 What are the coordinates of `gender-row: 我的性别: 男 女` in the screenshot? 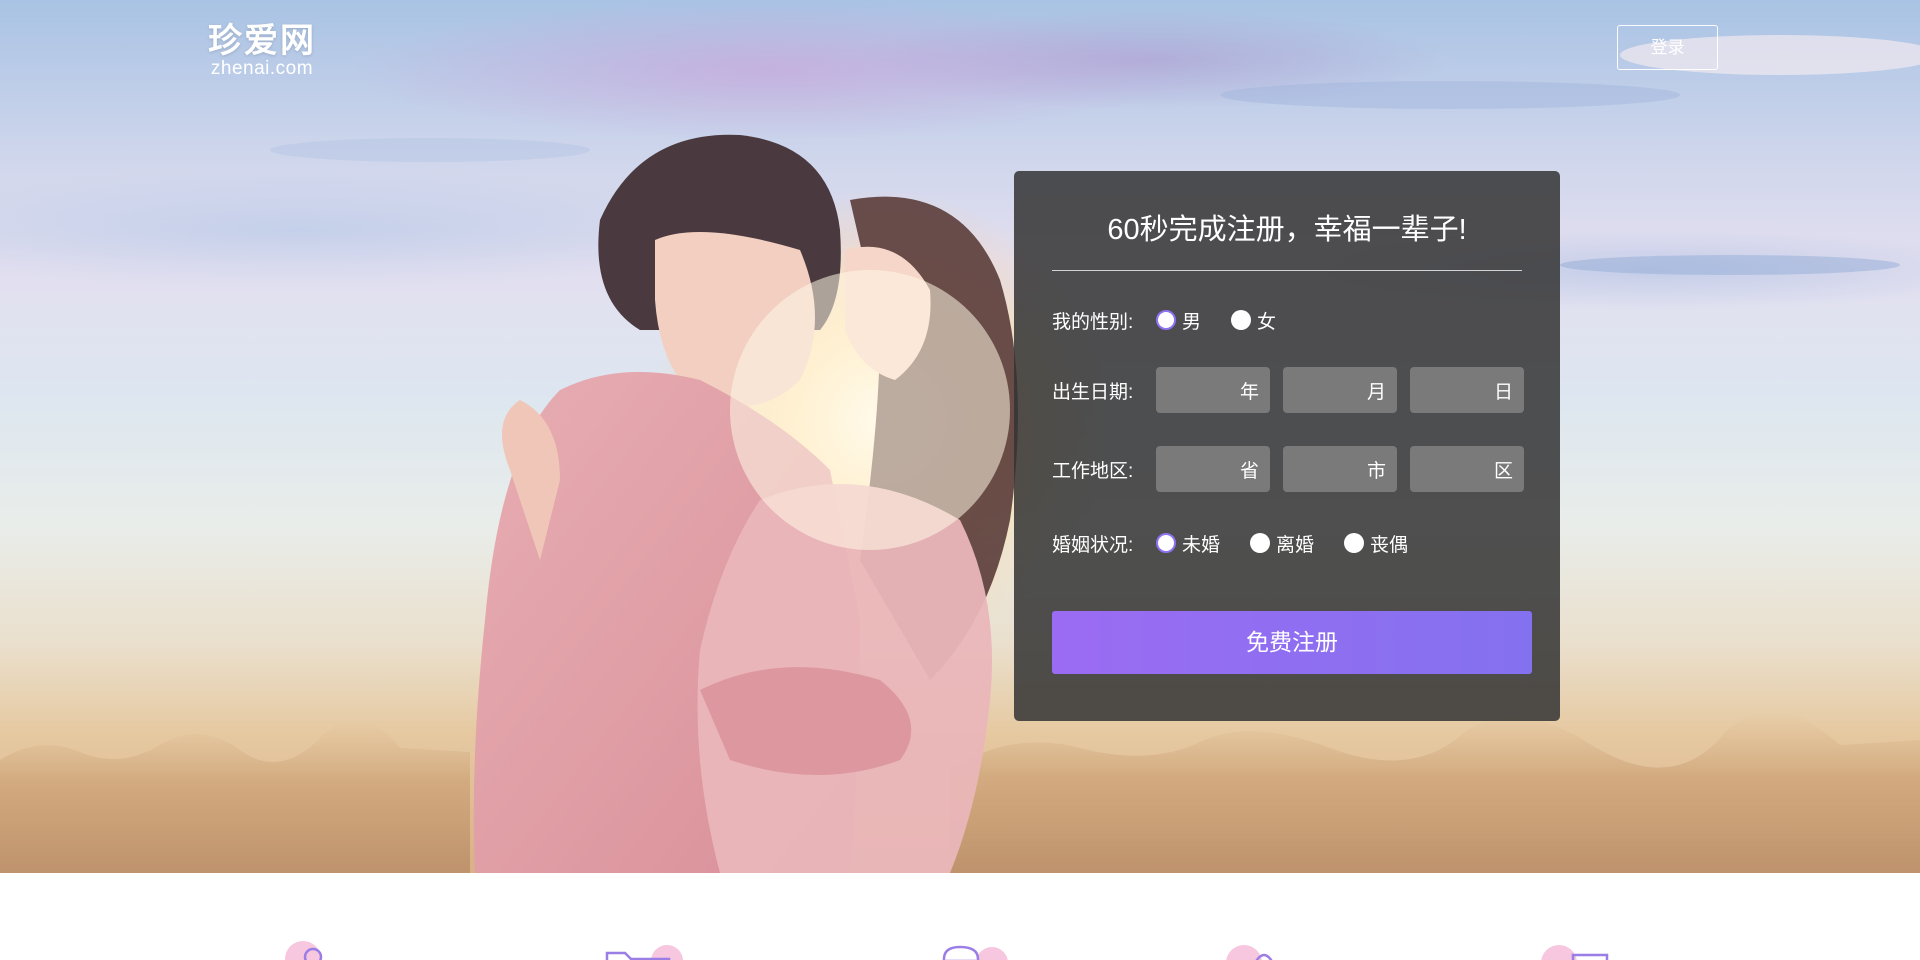 It's located at (1179, 320).